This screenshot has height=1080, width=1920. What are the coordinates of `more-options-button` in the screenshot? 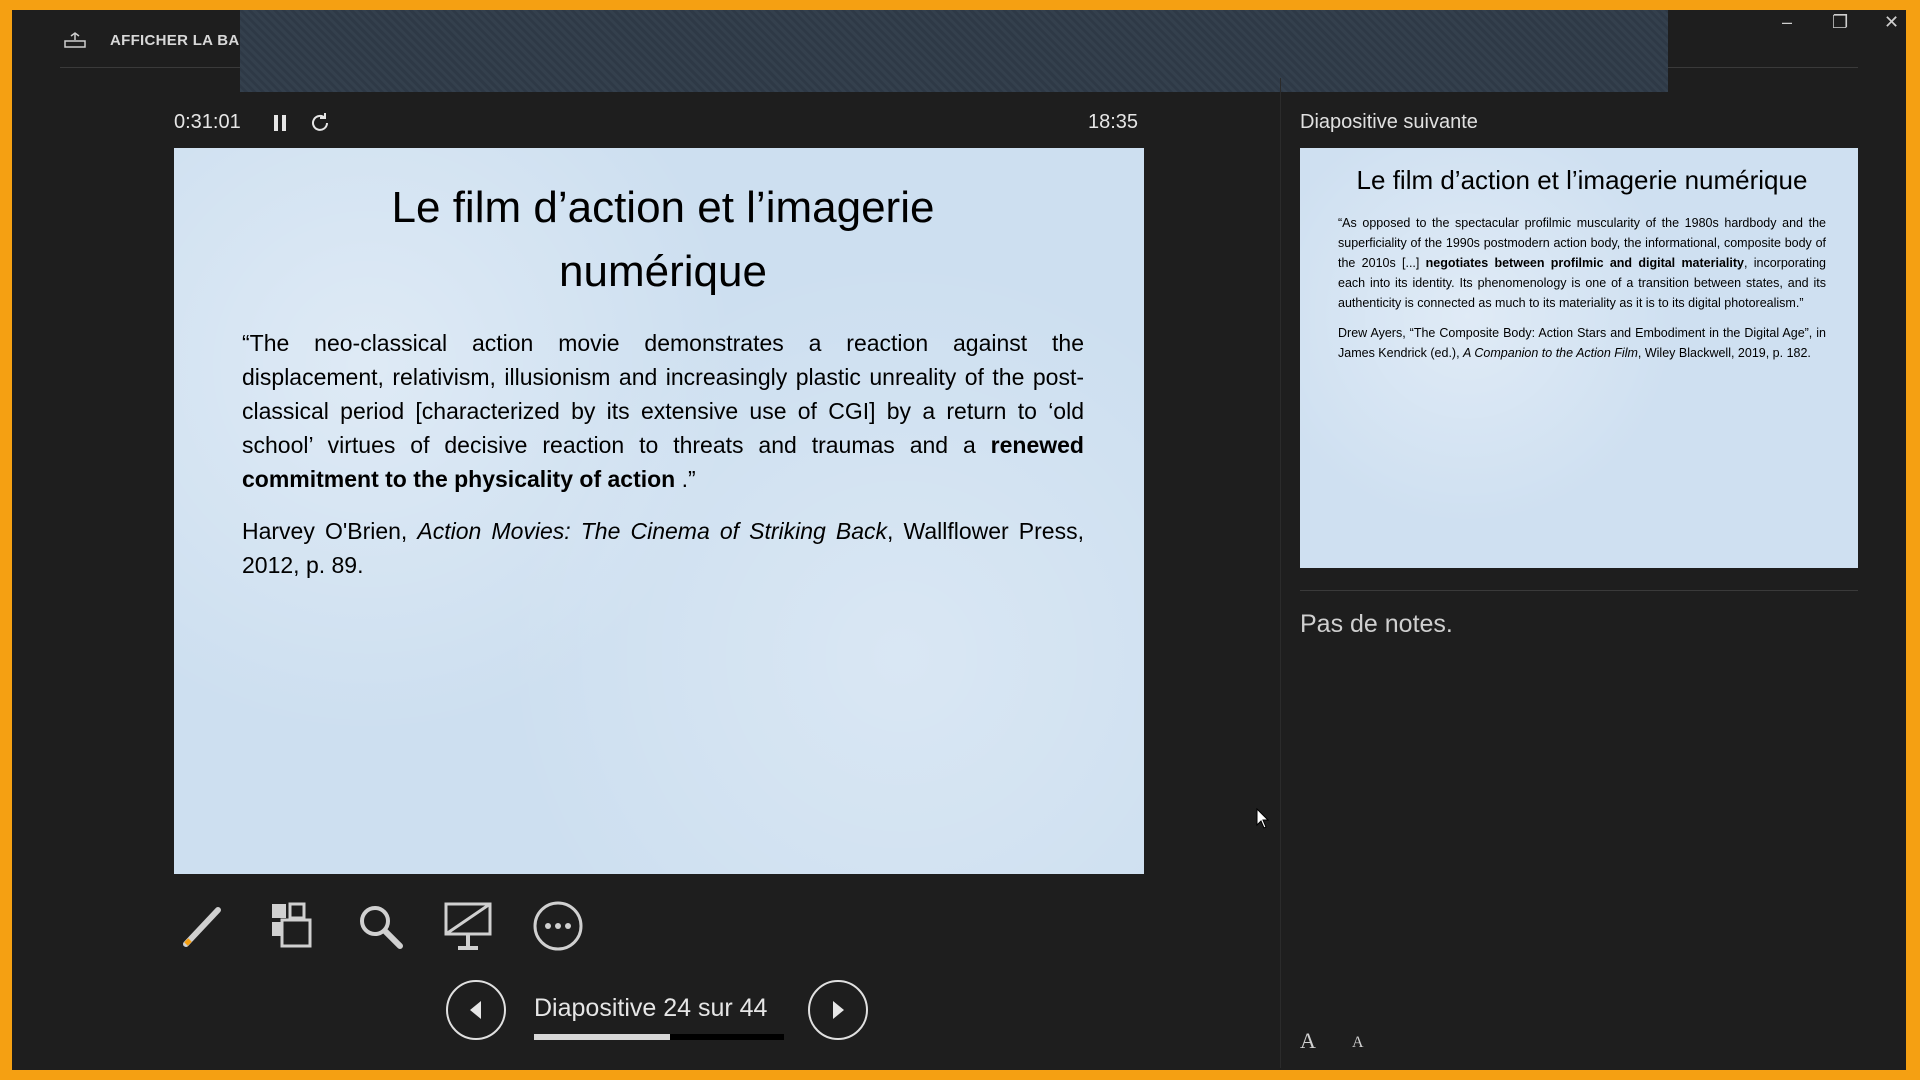 It's located at (558, 926).